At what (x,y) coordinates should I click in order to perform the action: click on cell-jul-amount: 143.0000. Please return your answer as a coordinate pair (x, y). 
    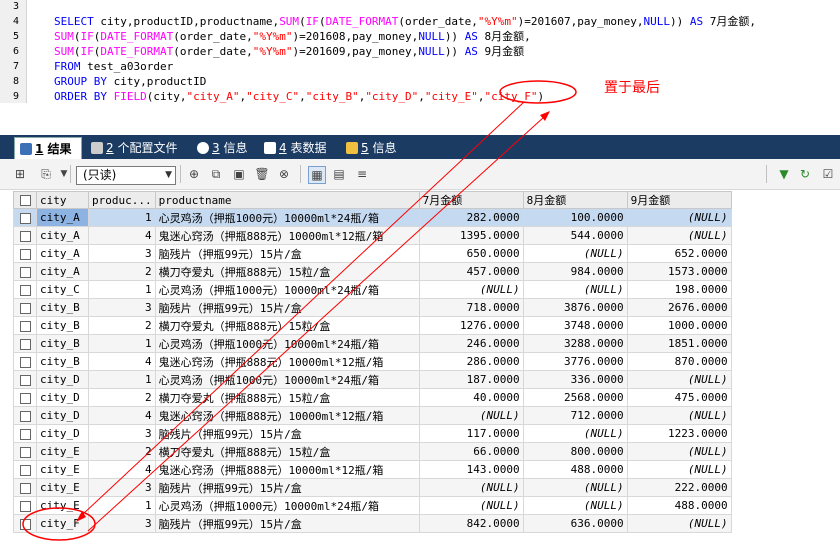
    Looking at the image, I should click on (471, 469).